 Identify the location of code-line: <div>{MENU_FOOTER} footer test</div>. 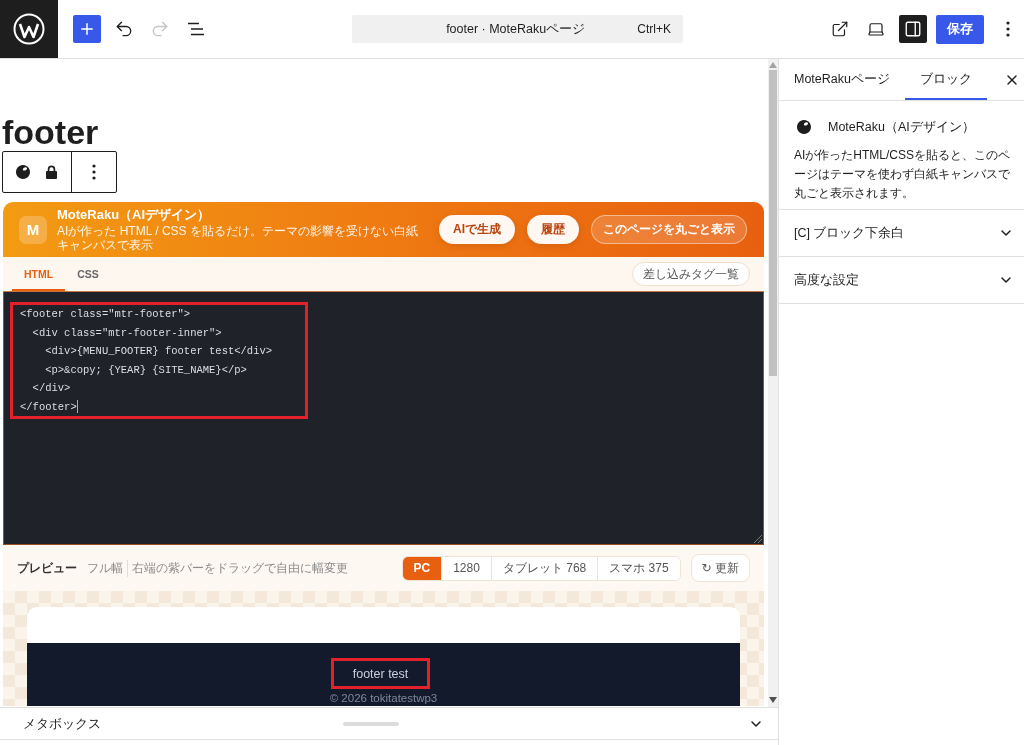
(158, 351).